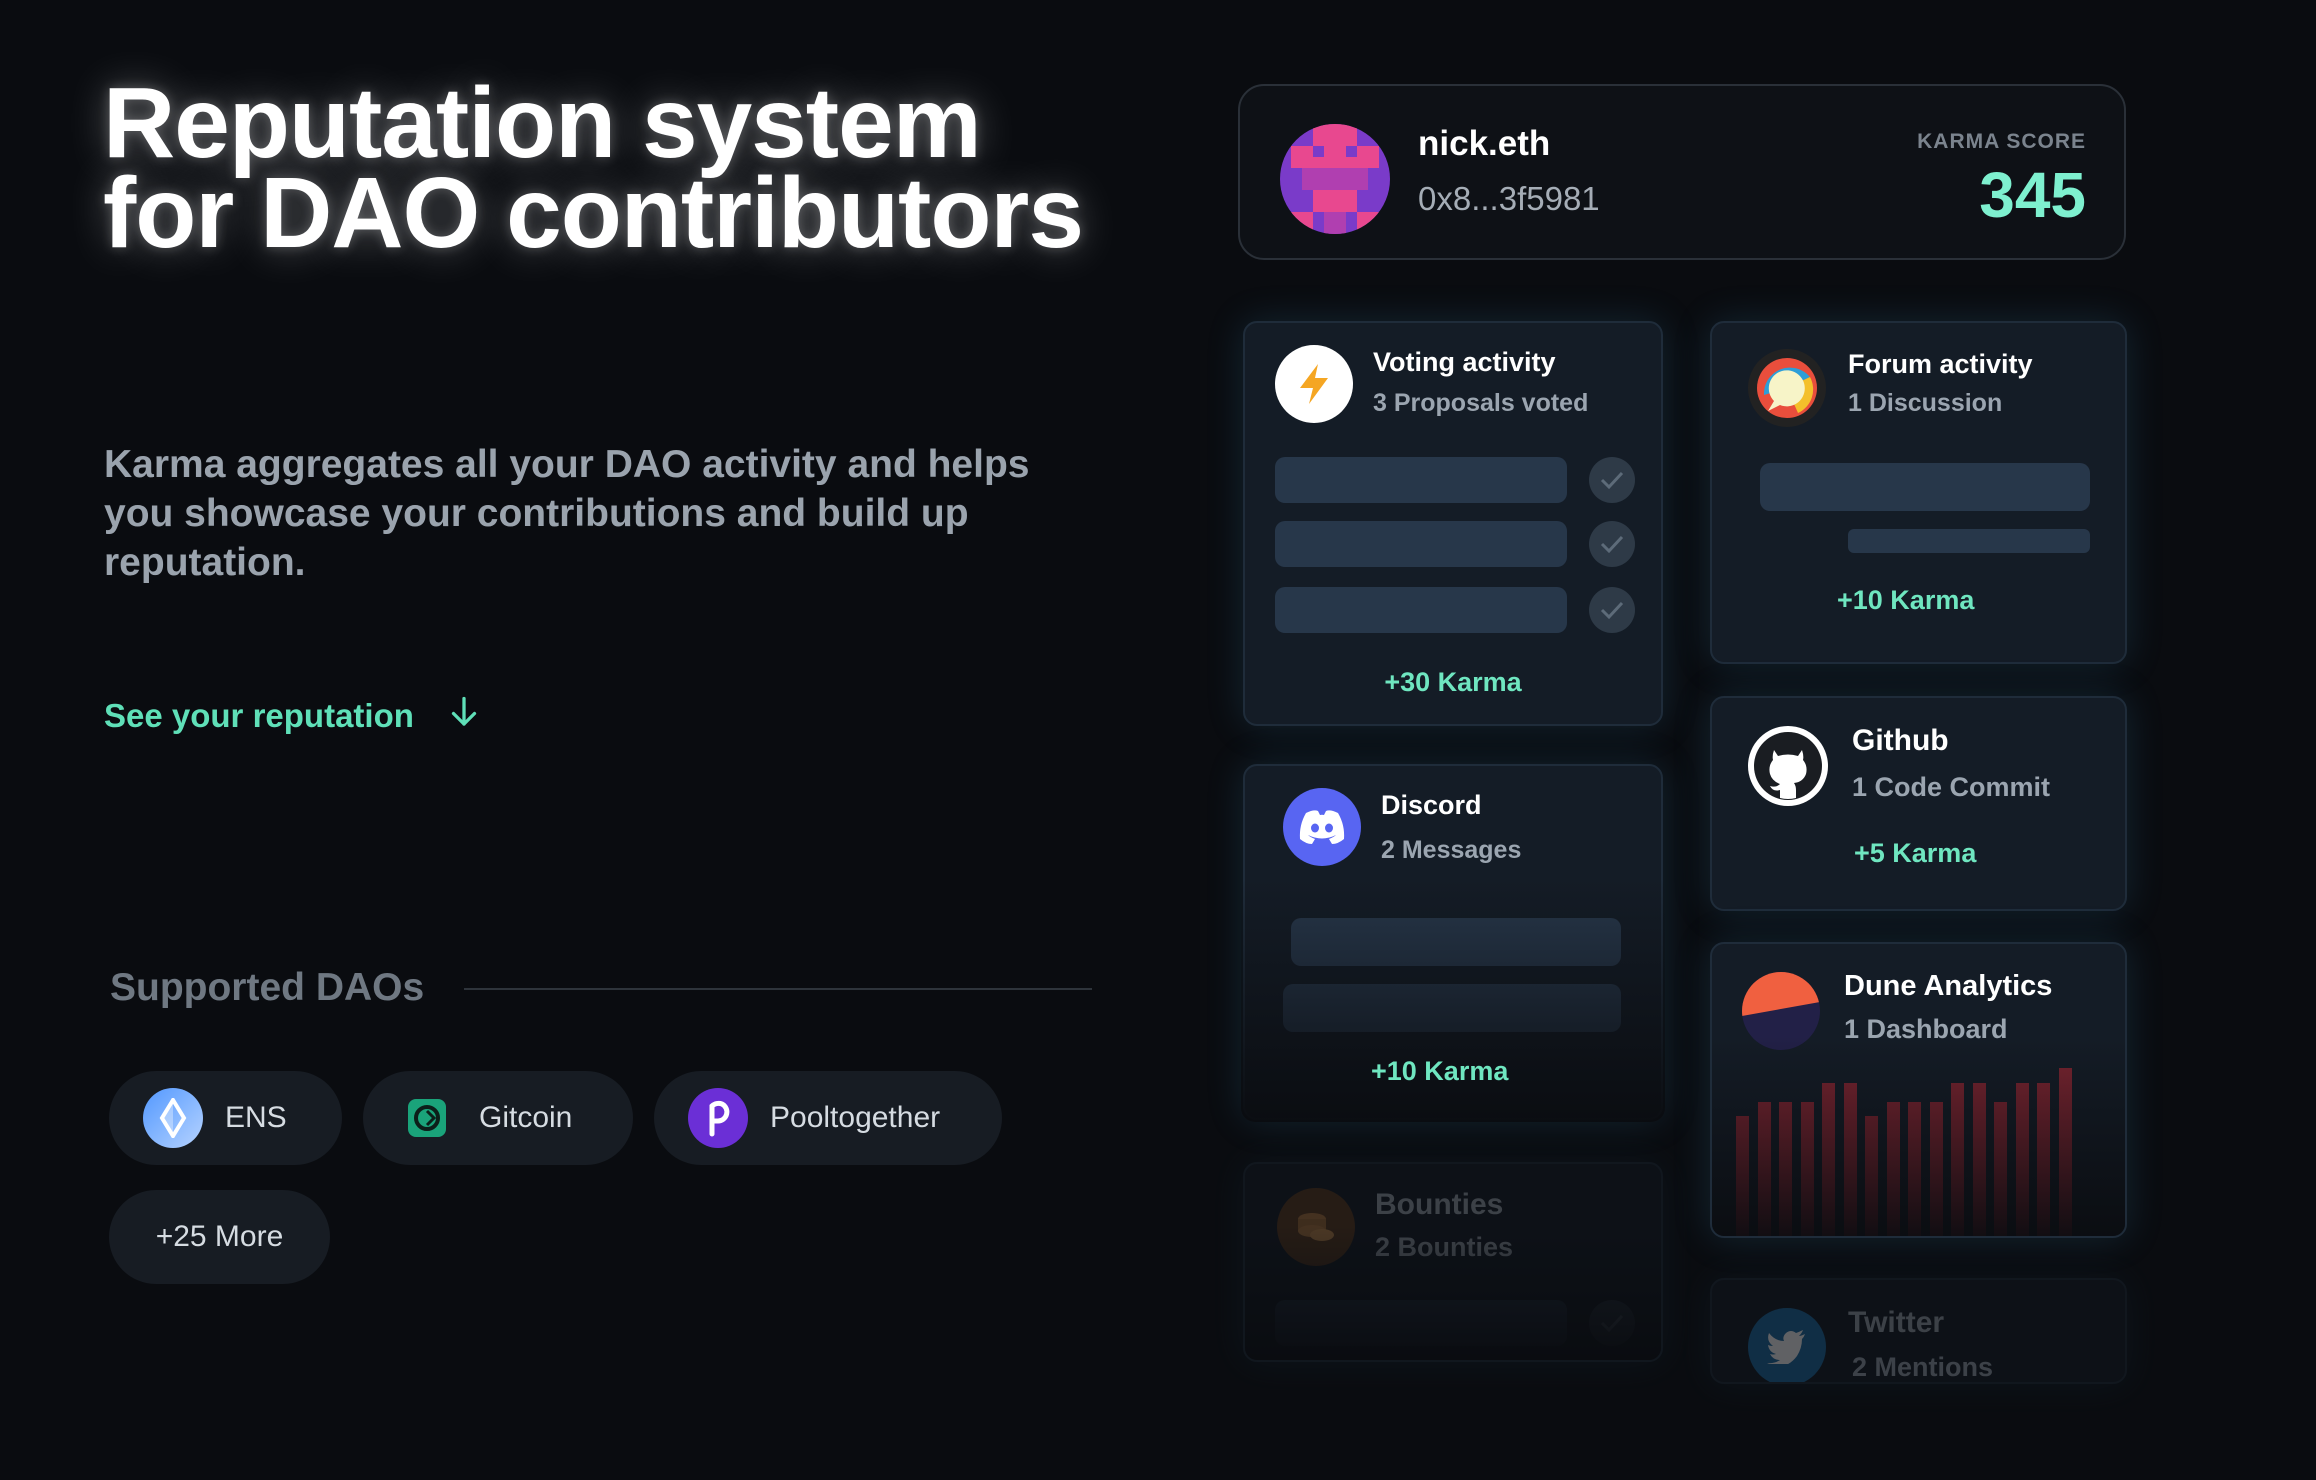 This screenshot has height=1480, width=2316. What do you see at coordinates (1509, 198) in the screenshot?
I see `wallet-address: 0x8...3f5981` at bounding box center [1509, 198].